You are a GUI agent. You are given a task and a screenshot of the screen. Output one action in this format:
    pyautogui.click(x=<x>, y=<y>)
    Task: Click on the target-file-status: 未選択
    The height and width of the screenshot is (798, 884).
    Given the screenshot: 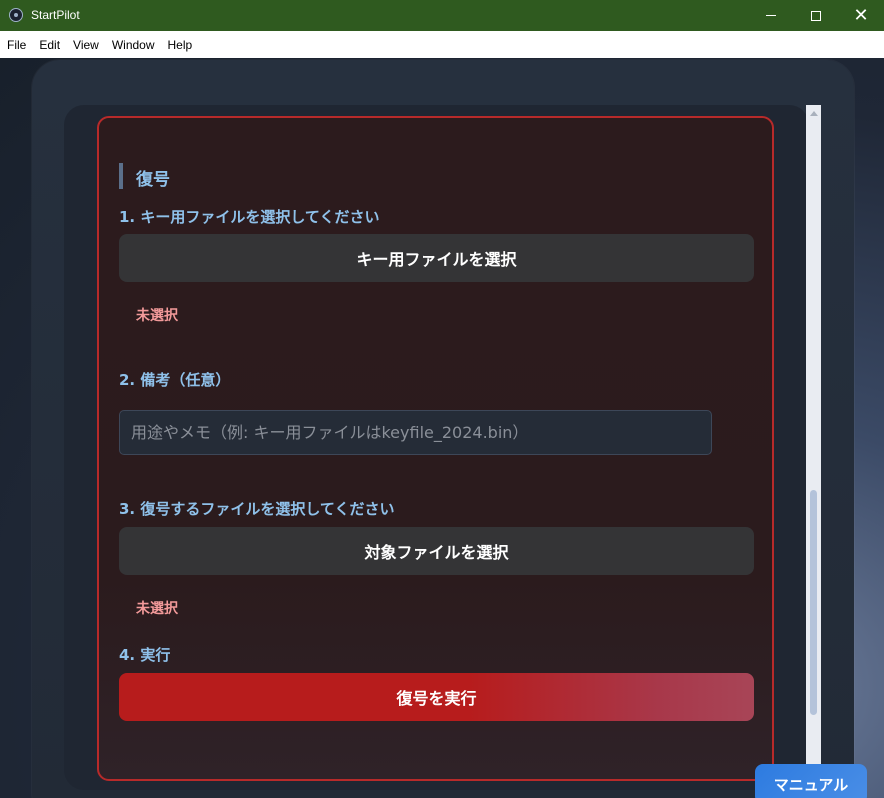 What is the action you would take?
    pyautogui.click(x=157, y=609)
    